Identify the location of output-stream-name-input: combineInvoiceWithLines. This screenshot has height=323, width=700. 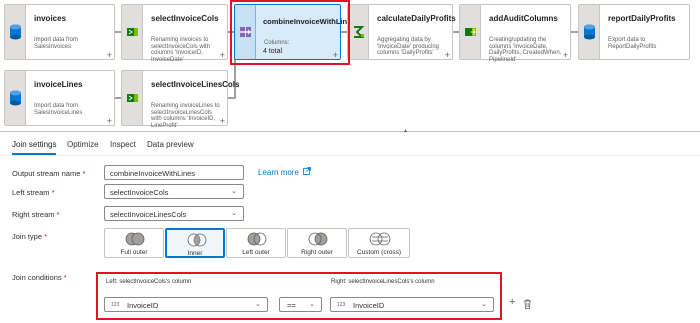
(174, 172).